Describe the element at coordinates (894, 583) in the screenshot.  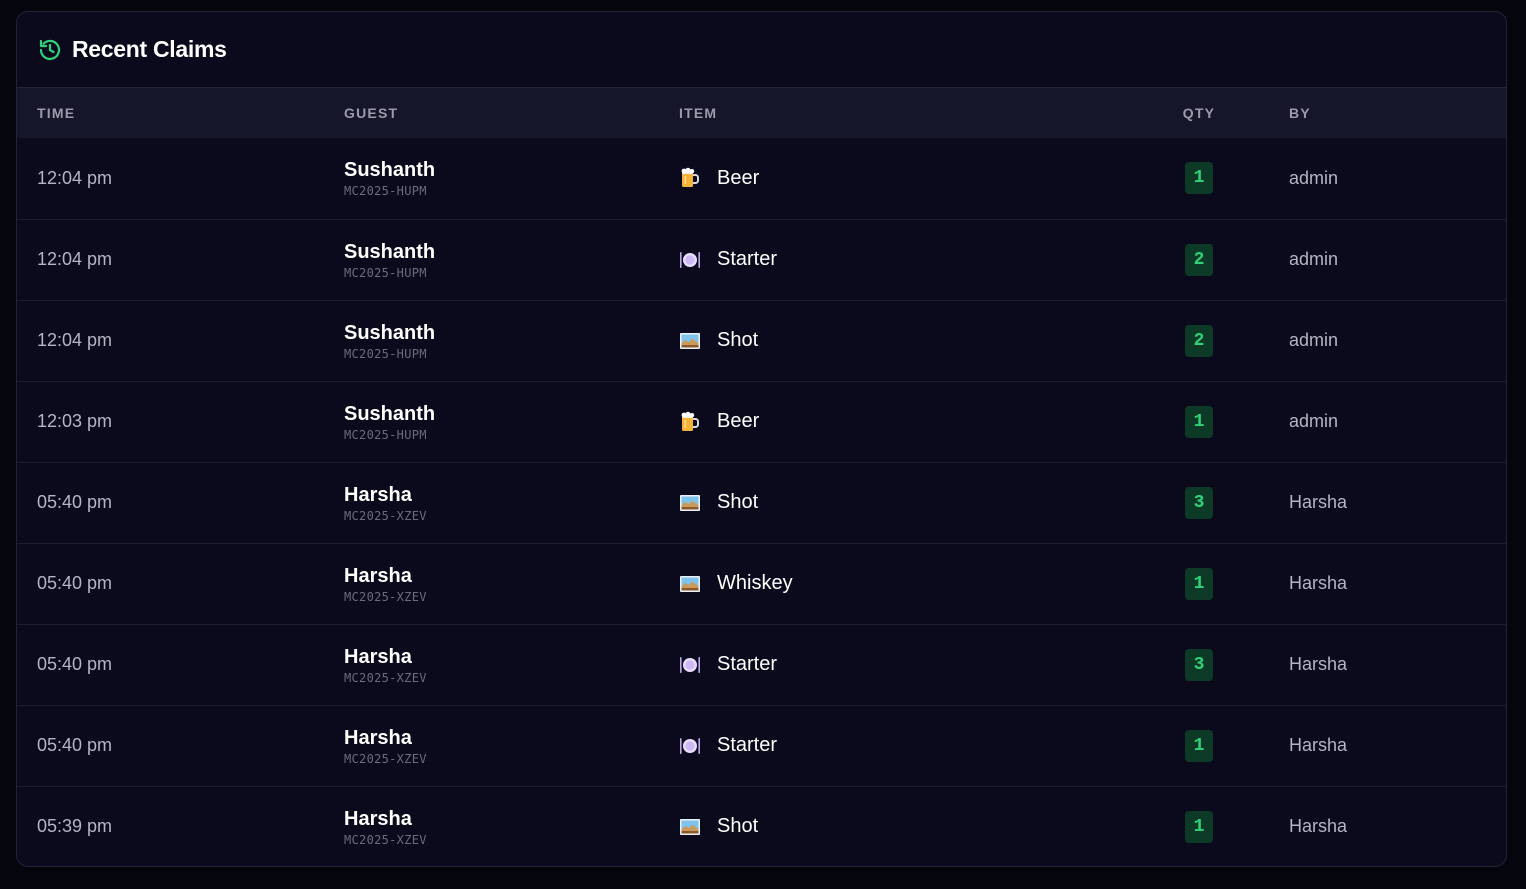
I see `item-cell: Whiskey` at that location.